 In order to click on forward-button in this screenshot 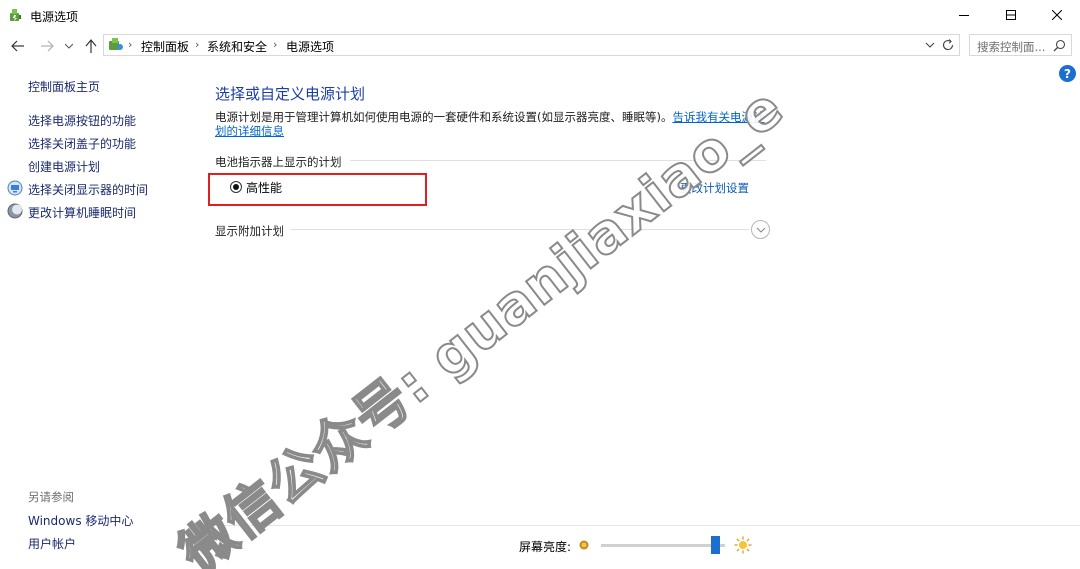, I will do `click(47, 46)`.